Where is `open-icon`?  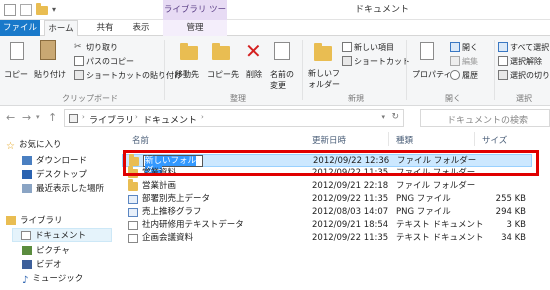 open-icon is located at coordinates (455, 47).